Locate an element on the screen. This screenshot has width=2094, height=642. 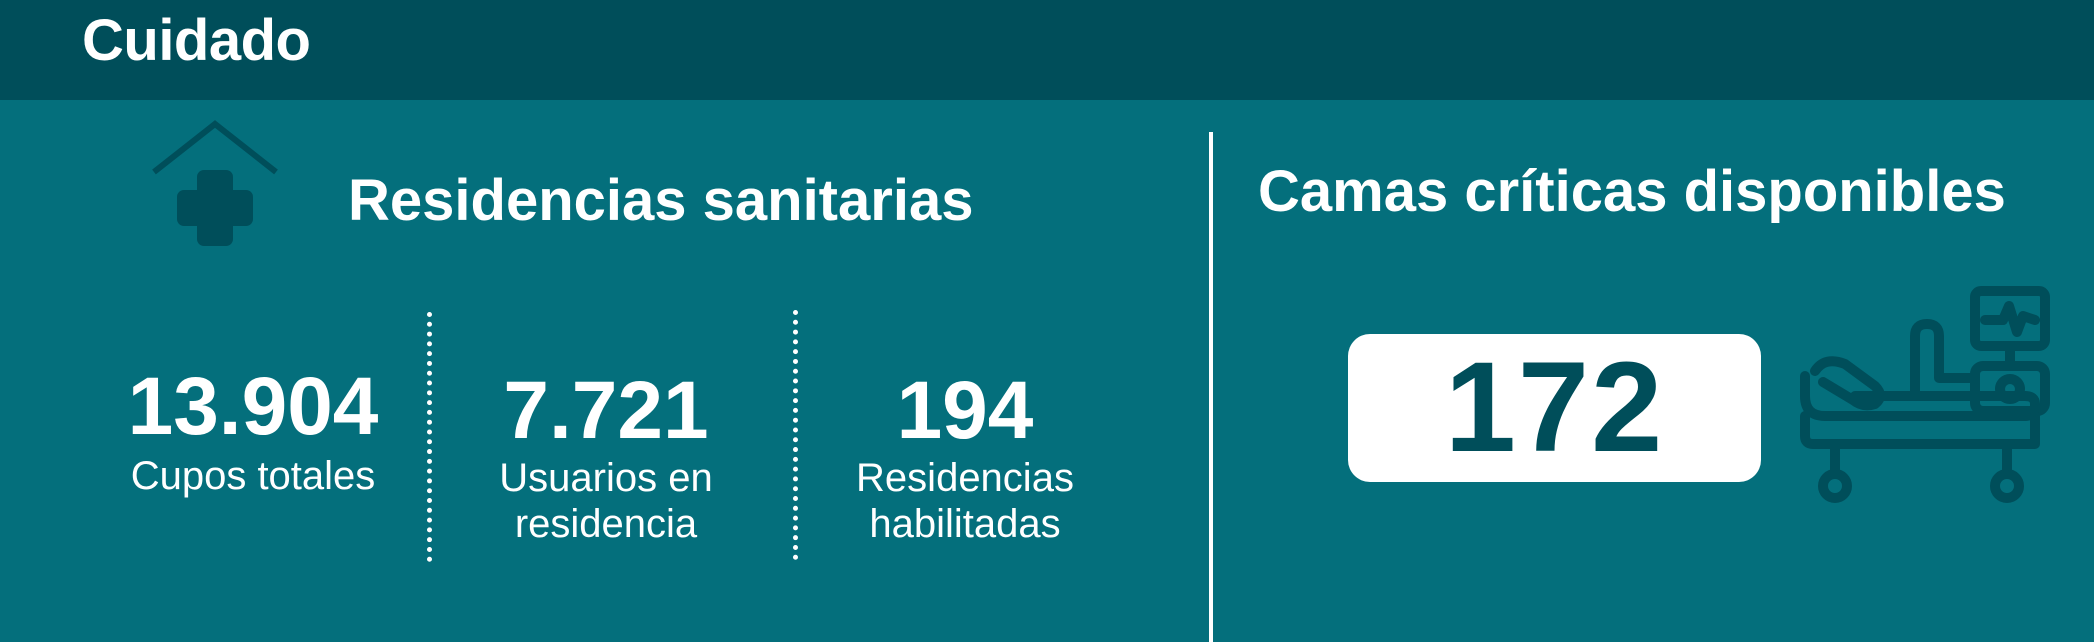
house-medical-icon is located at coordinates (215, 185).